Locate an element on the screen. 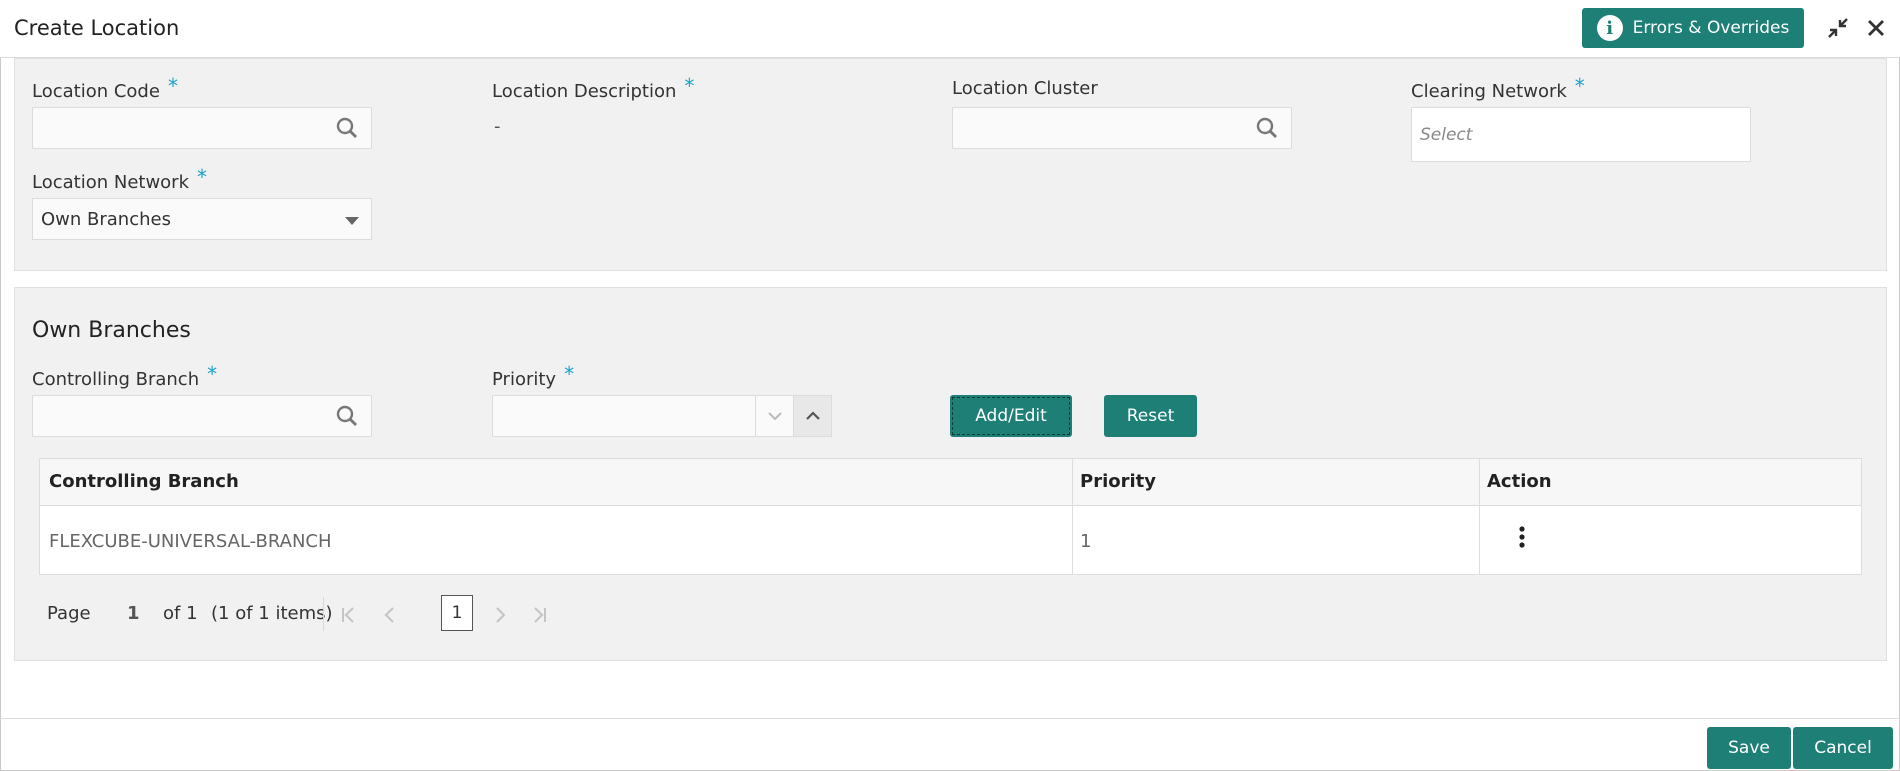  location-network-value: Own Branches is located at coordinates (106, 219).